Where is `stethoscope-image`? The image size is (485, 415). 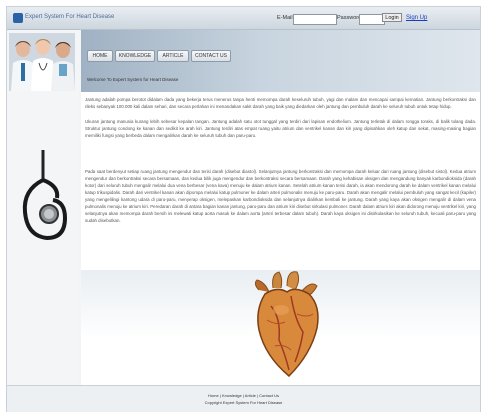 stethoscope-image is located at coordinates (43, 205).